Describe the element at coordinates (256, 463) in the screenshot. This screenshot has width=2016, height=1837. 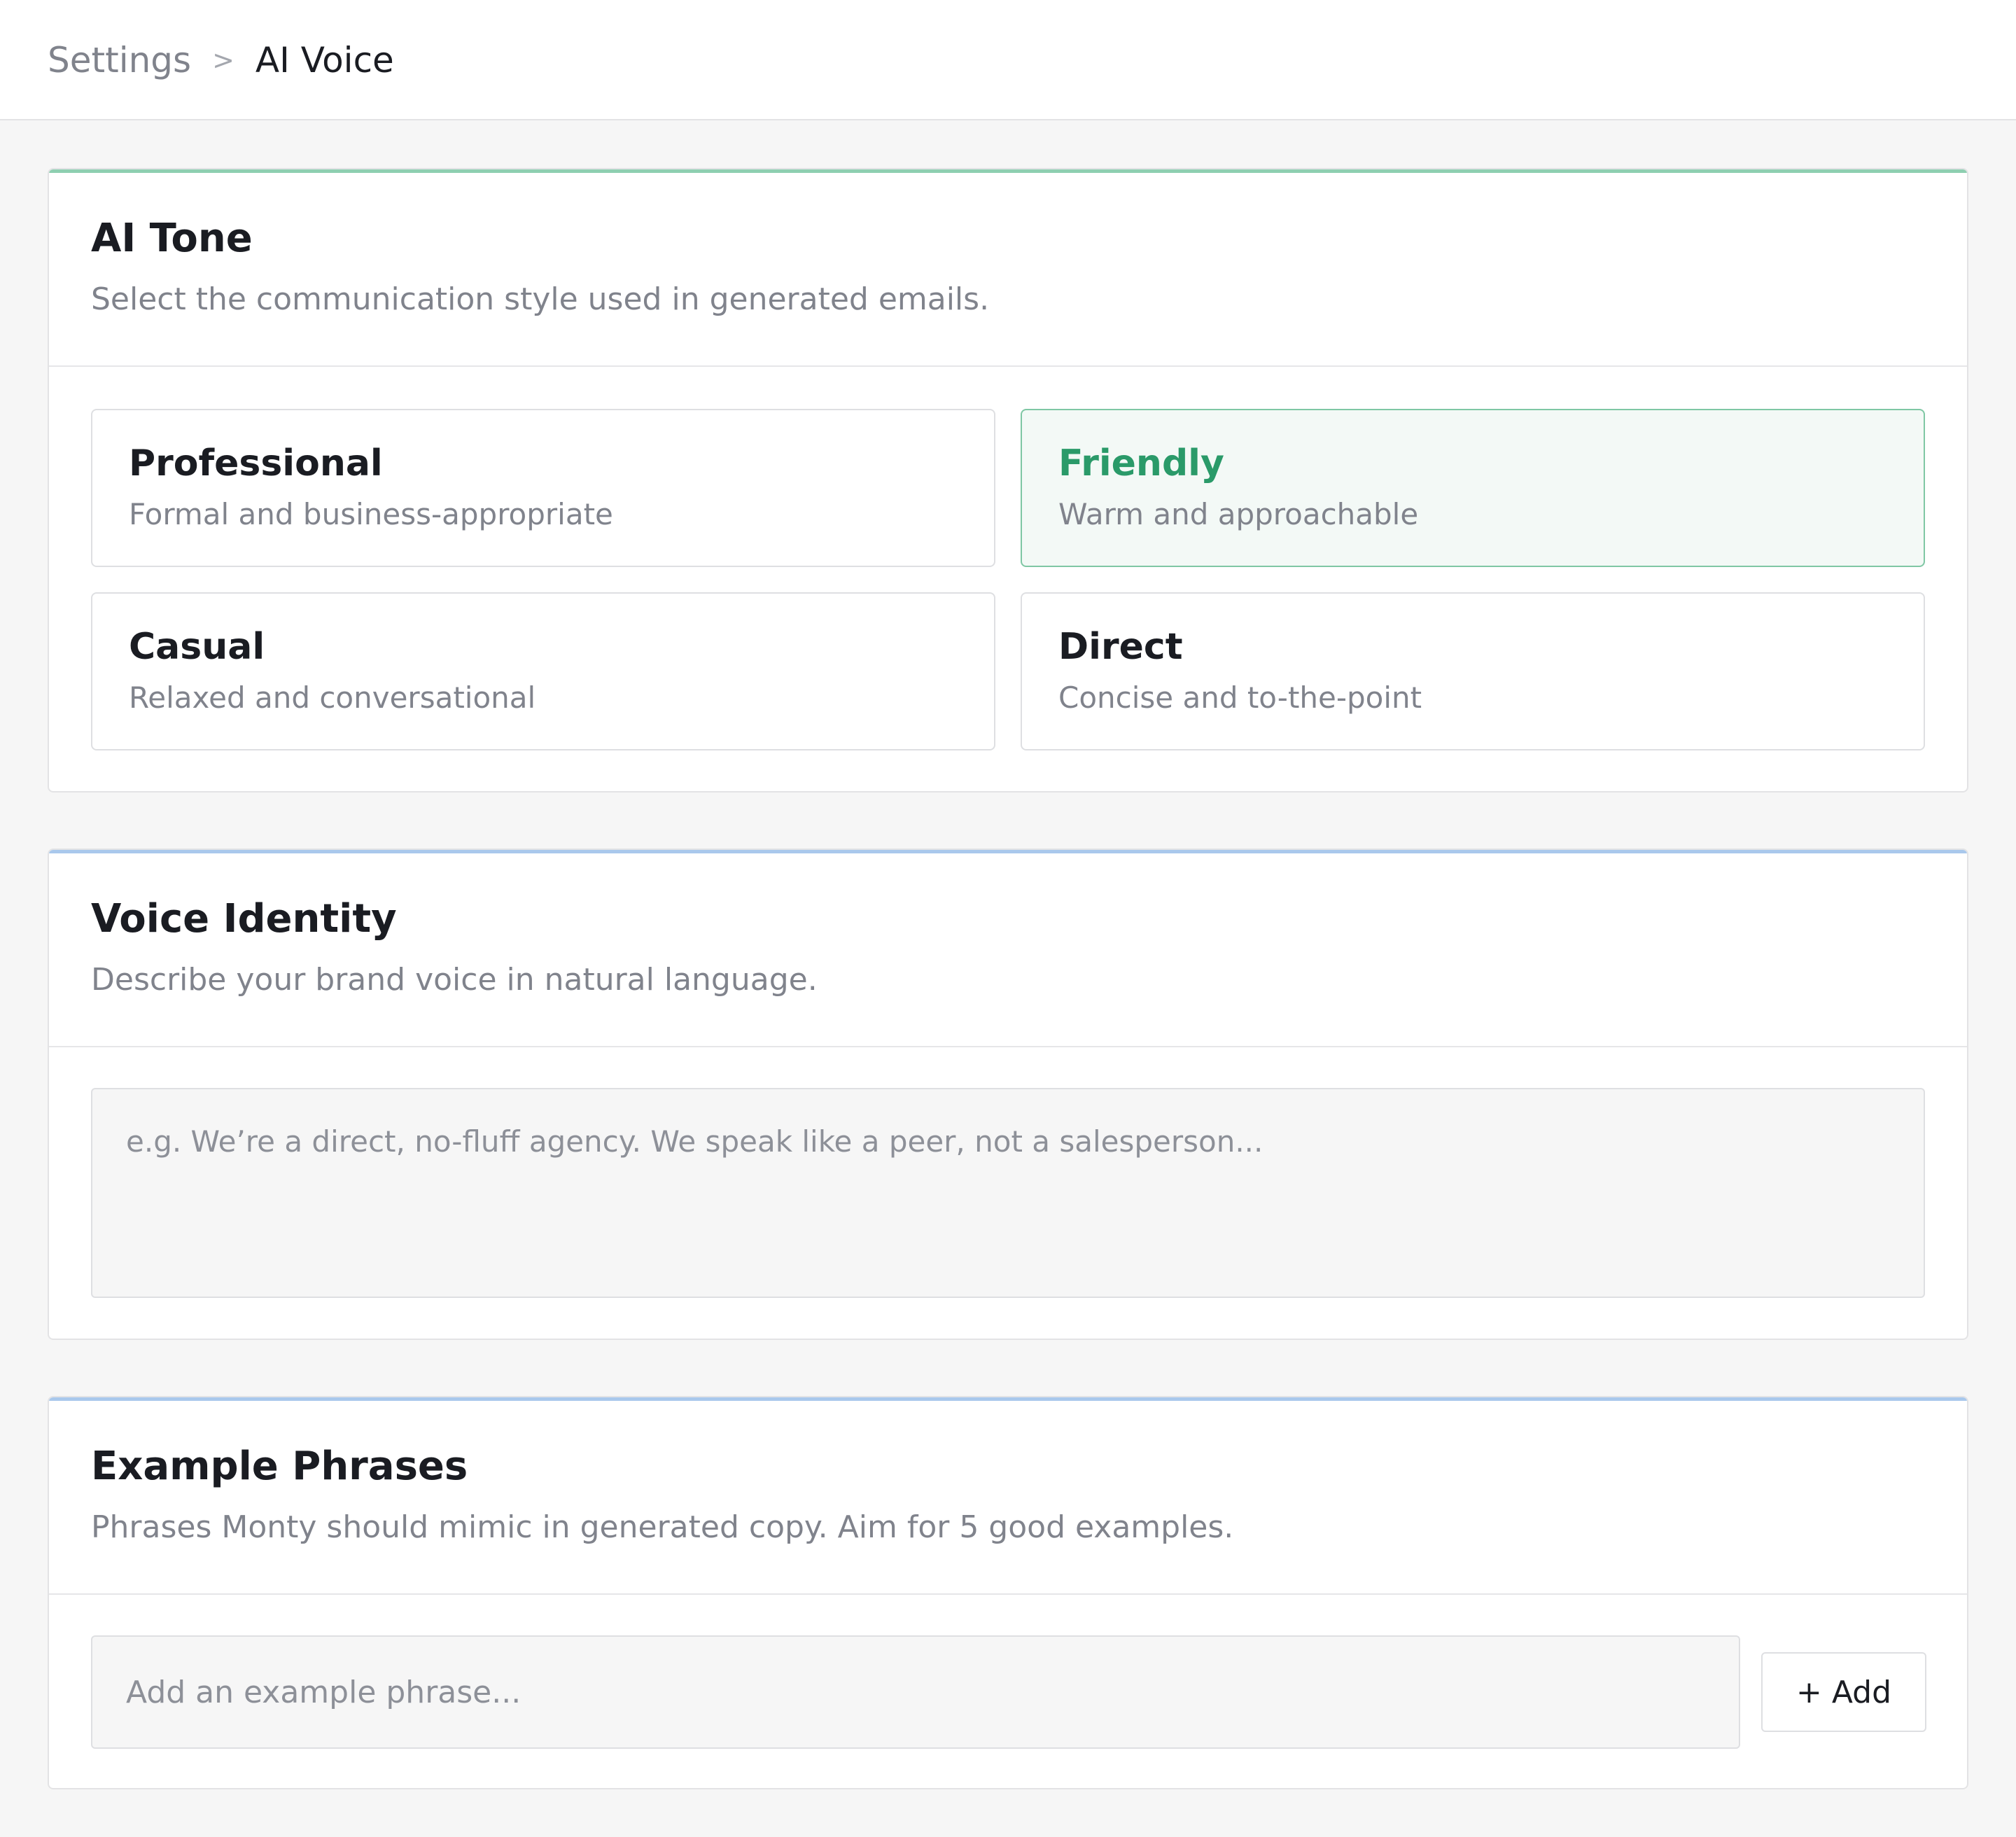
I see `tone-name: Professional` at that location.